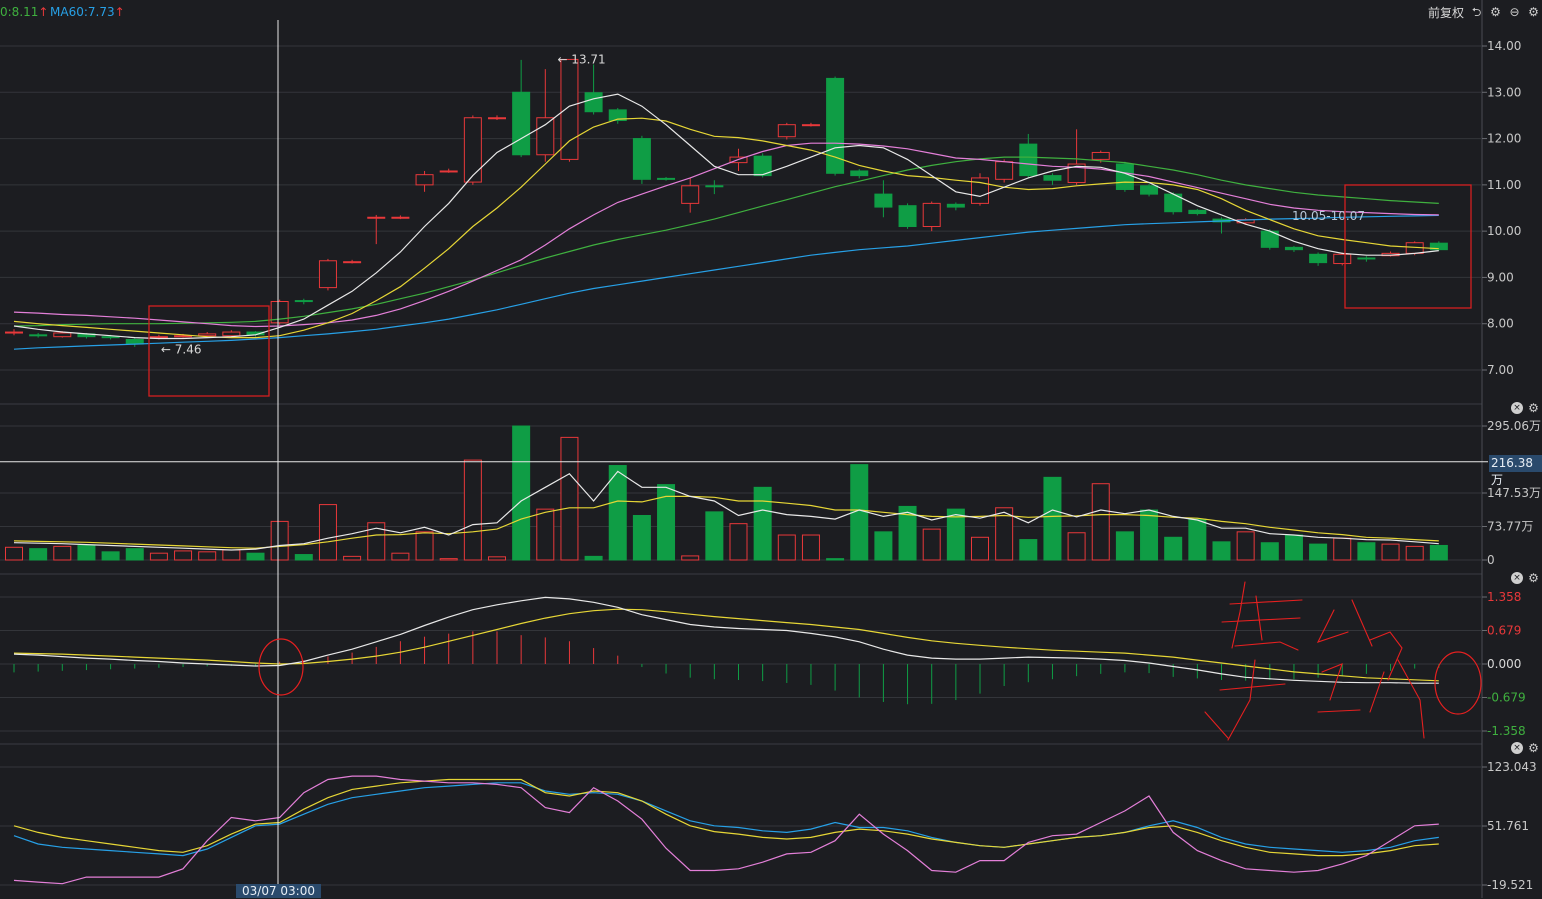 The width and height of the screenshot is (1542, 899). I want to click on ma60-line, so click(726, 282).